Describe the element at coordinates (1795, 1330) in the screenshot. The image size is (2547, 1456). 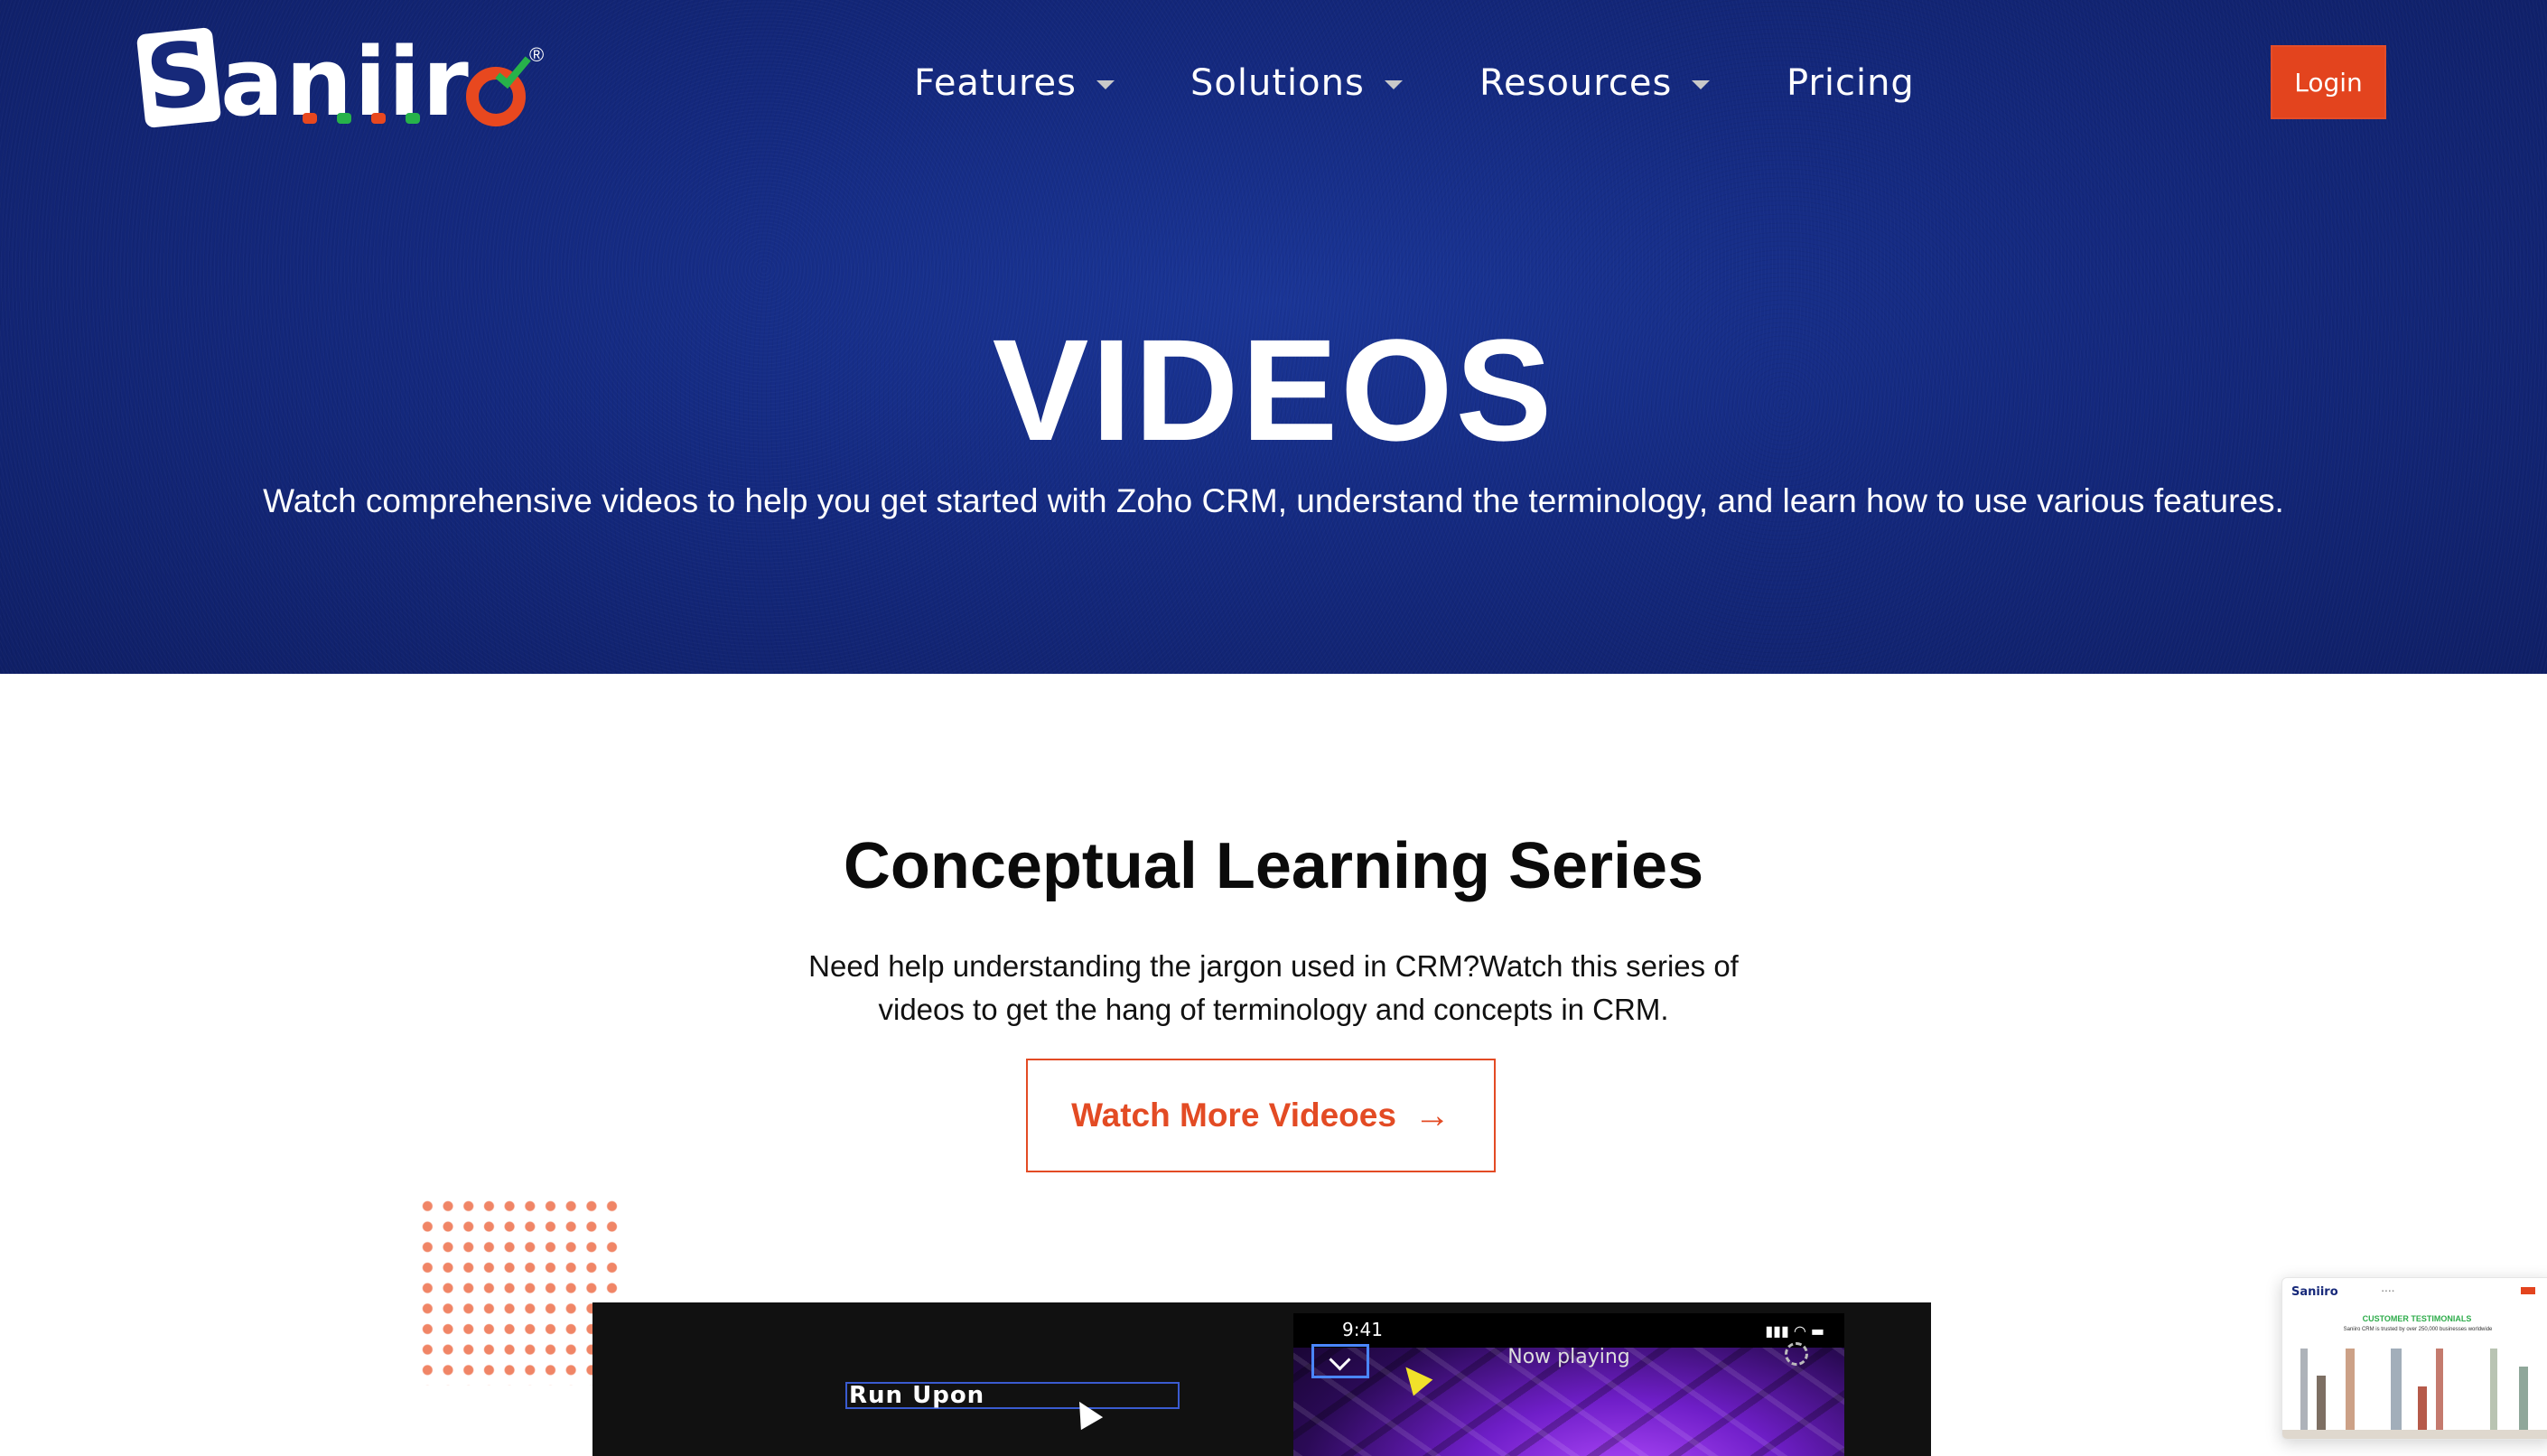
I see `signal-battery-icon: ▮▮▮ ◠ ▬` at that location.